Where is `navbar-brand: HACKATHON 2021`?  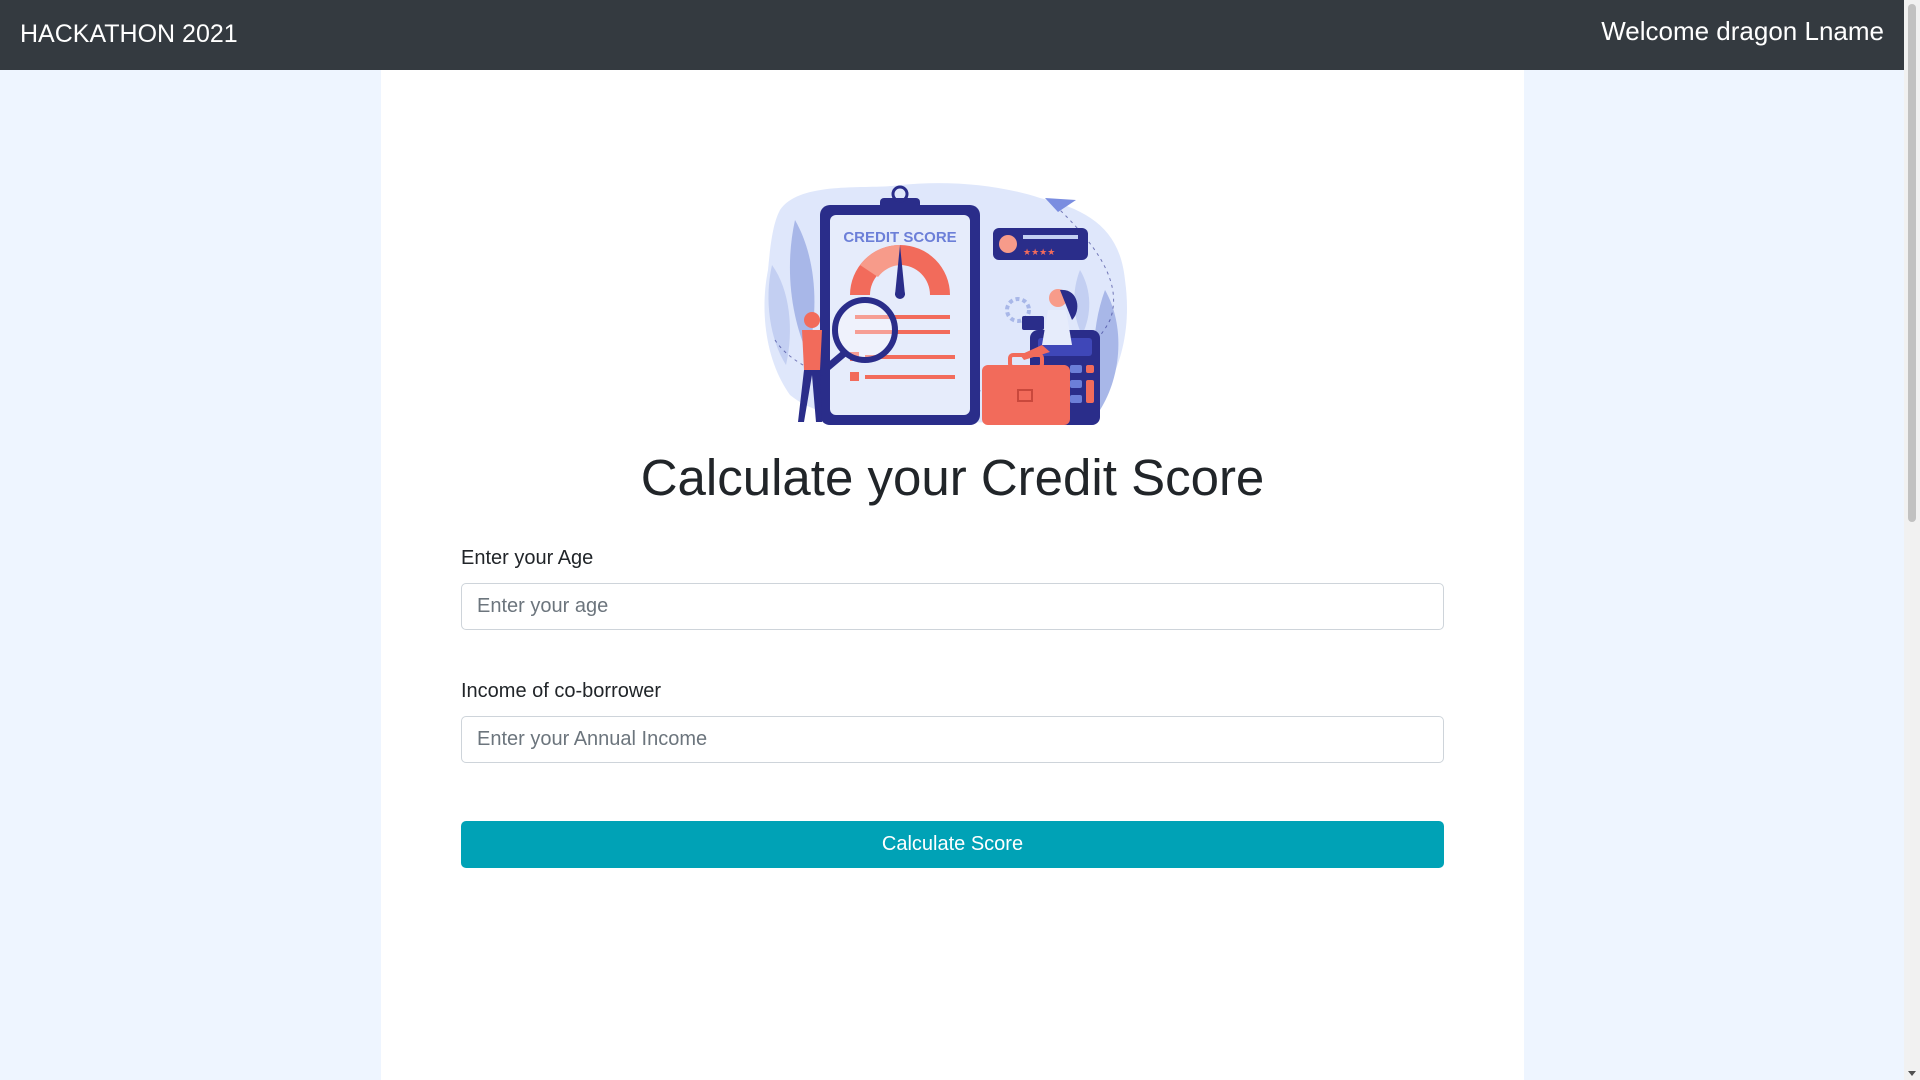
navbar-brand: HACKATHON 2021 is located at coordinates (129, 34).